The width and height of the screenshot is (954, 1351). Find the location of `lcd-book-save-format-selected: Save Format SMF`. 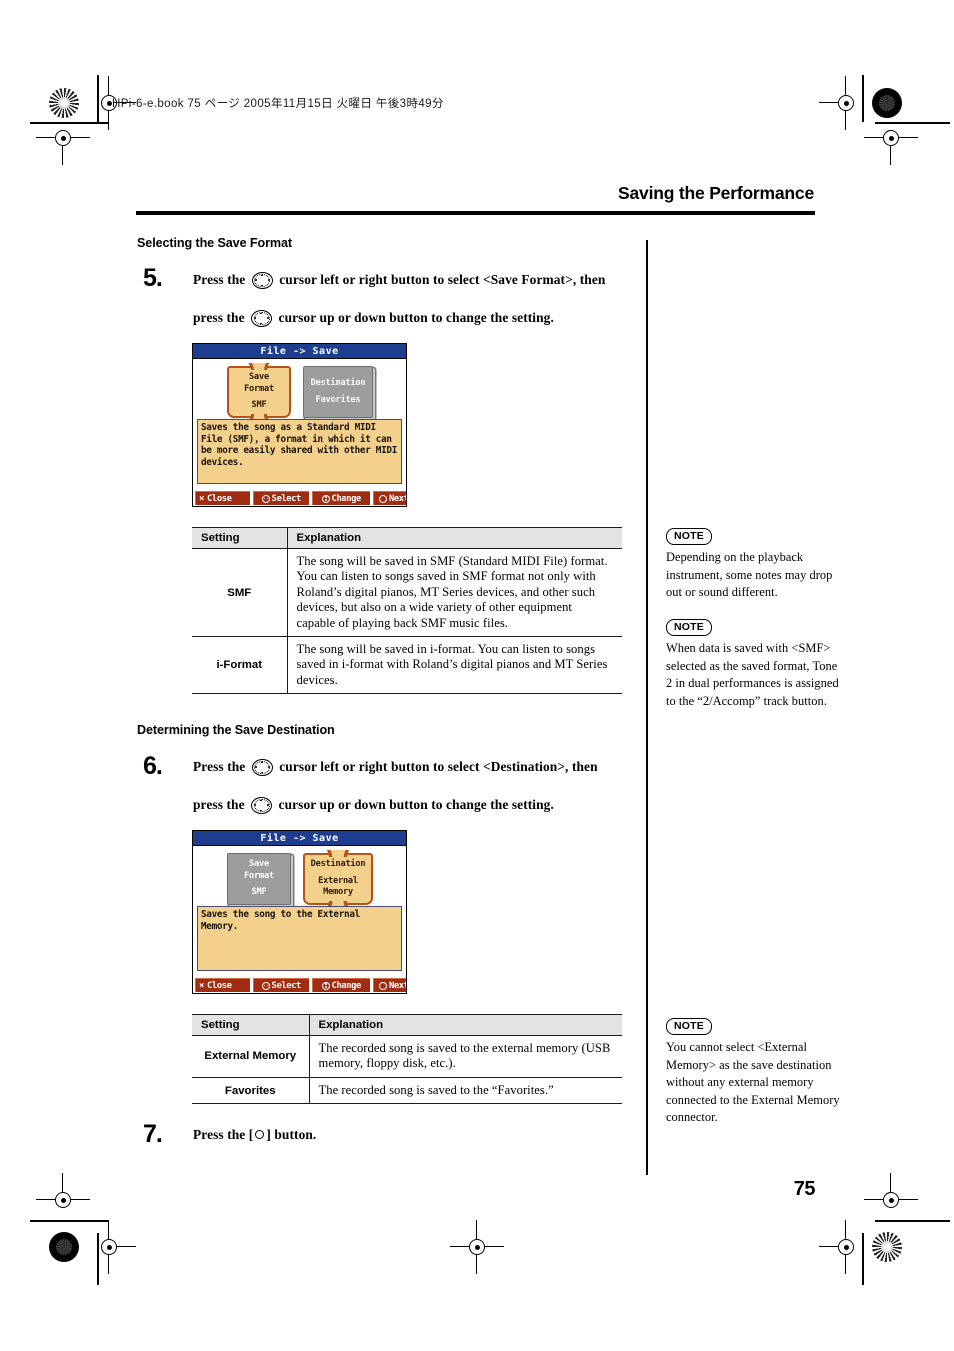

lcd-book-save-format-selected: Save Format SMF is located at coordinates (259, 392).